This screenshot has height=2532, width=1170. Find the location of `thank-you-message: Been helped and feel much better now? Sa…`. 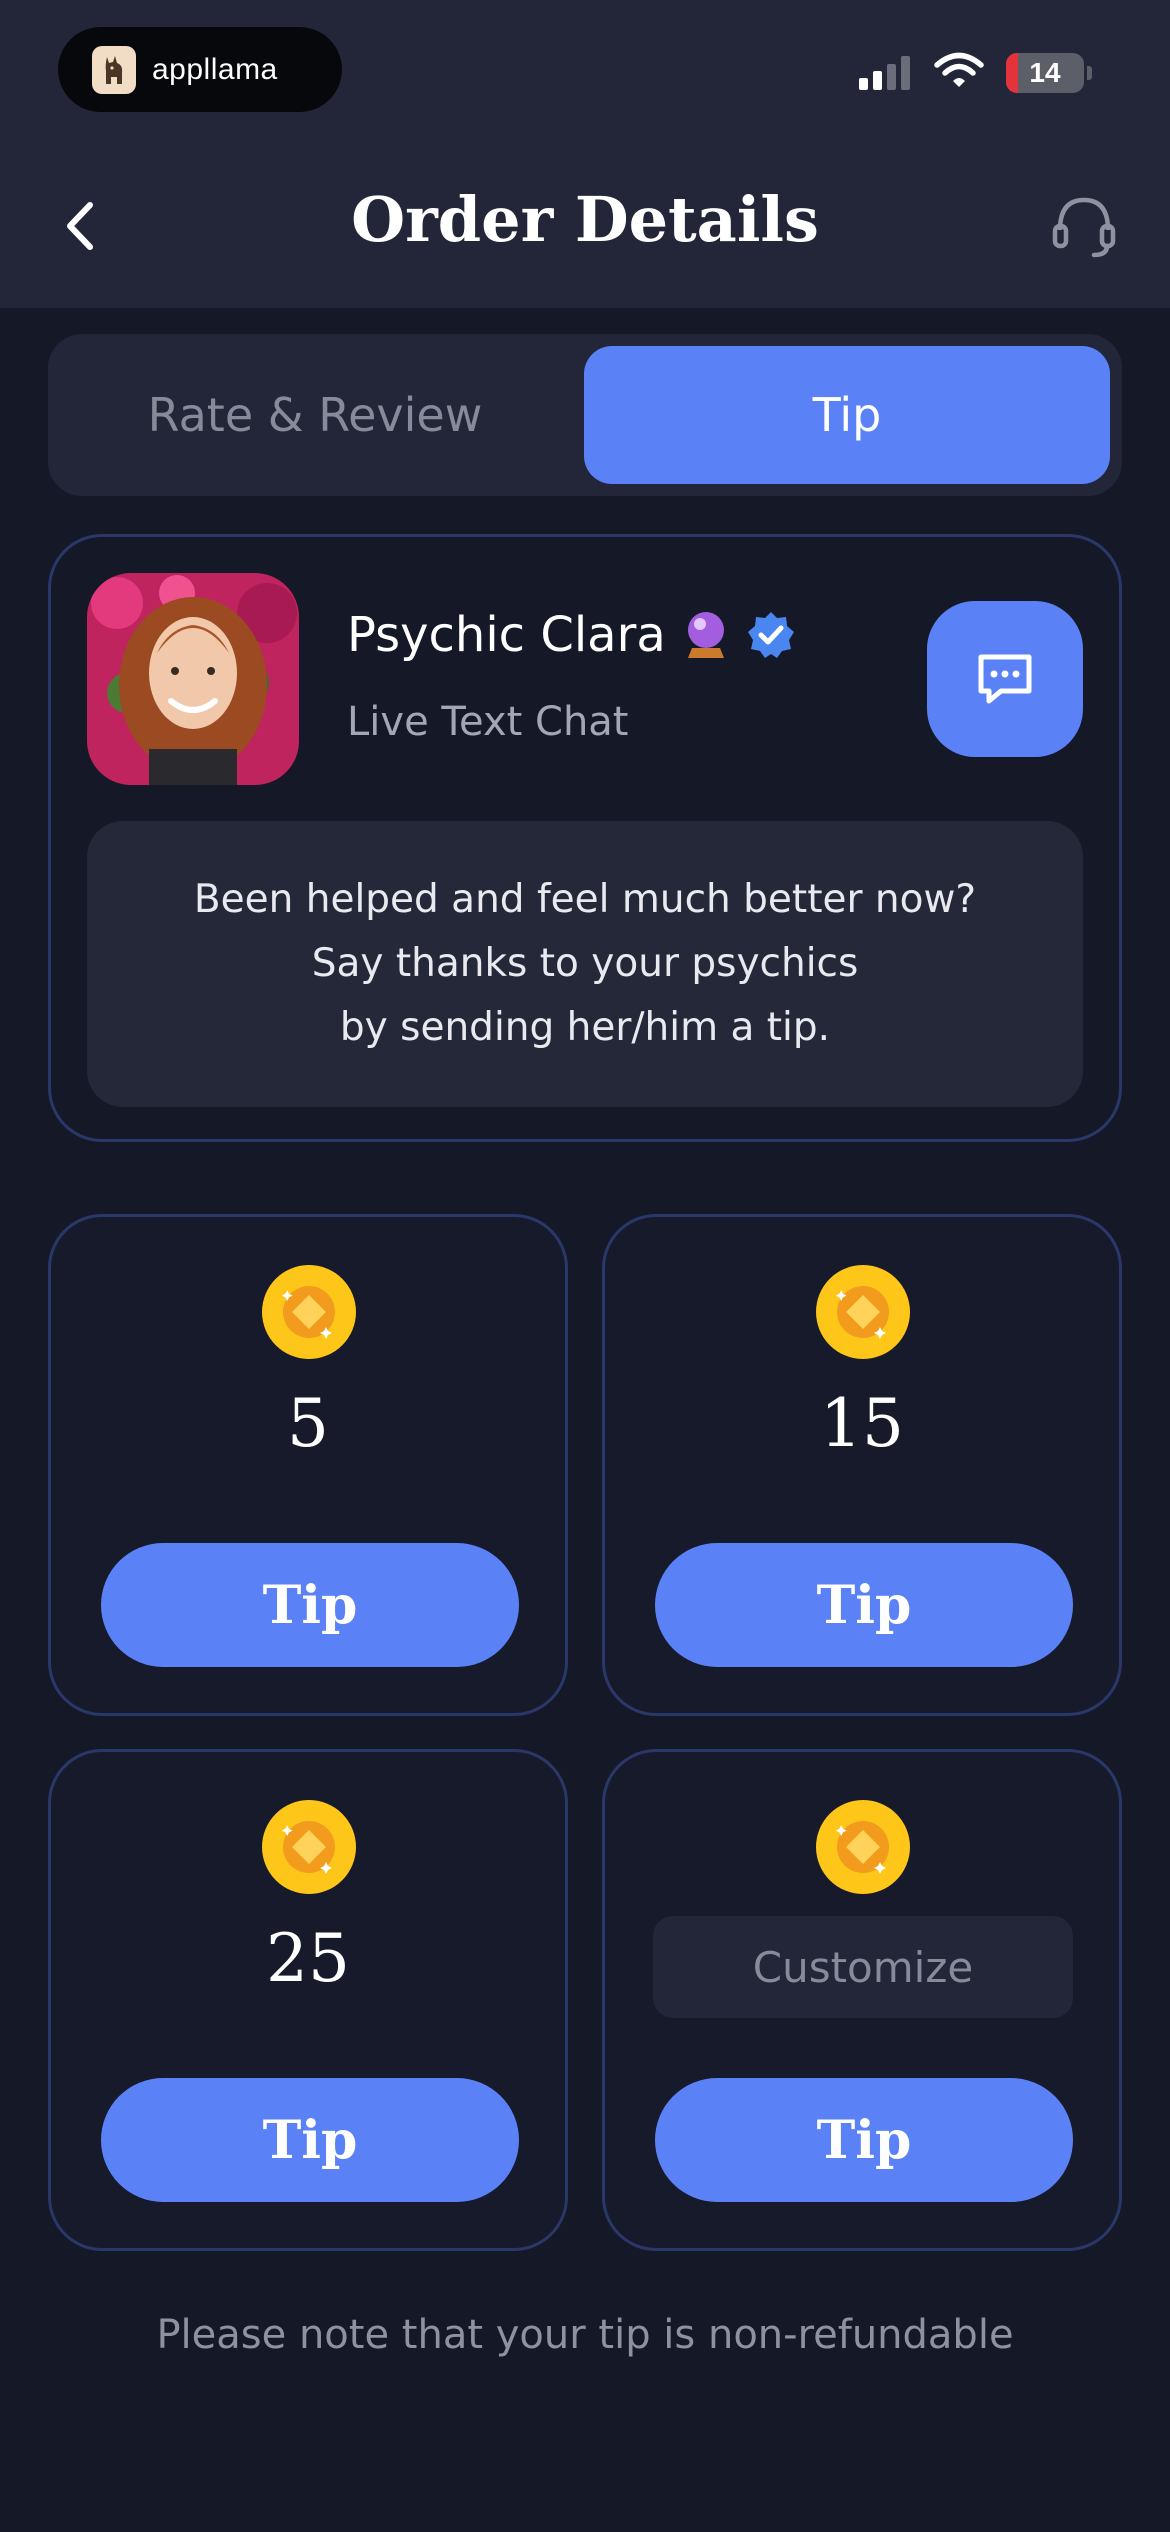

thank-you-message: Been helped and feel much better now? Sa… is located at coordinates (585, 964).